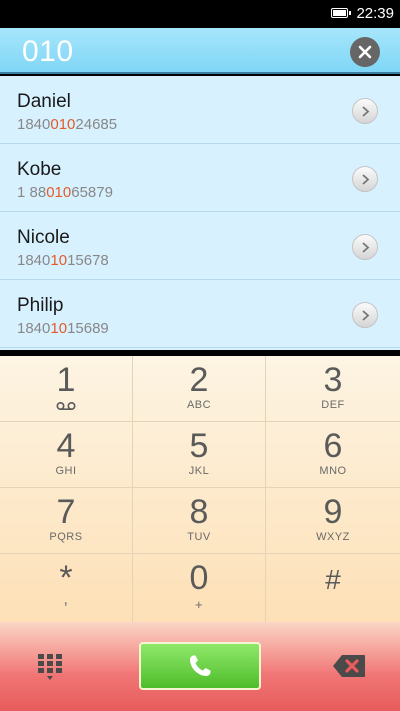 The height and width of the screenshot is (711, 400). I want to click on key-letters: +, so click(199, 604).